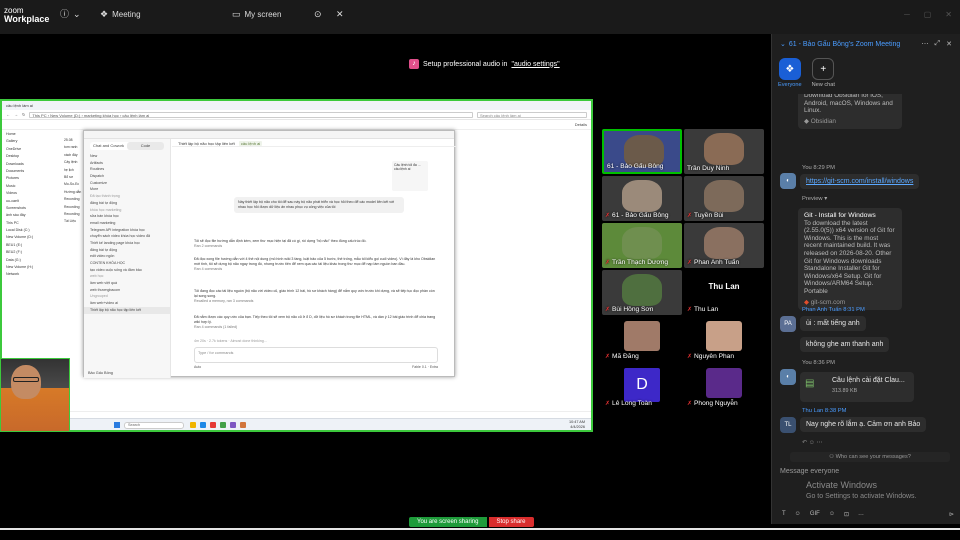  I want to click on send-icon: ⊳, so click(951, 514).